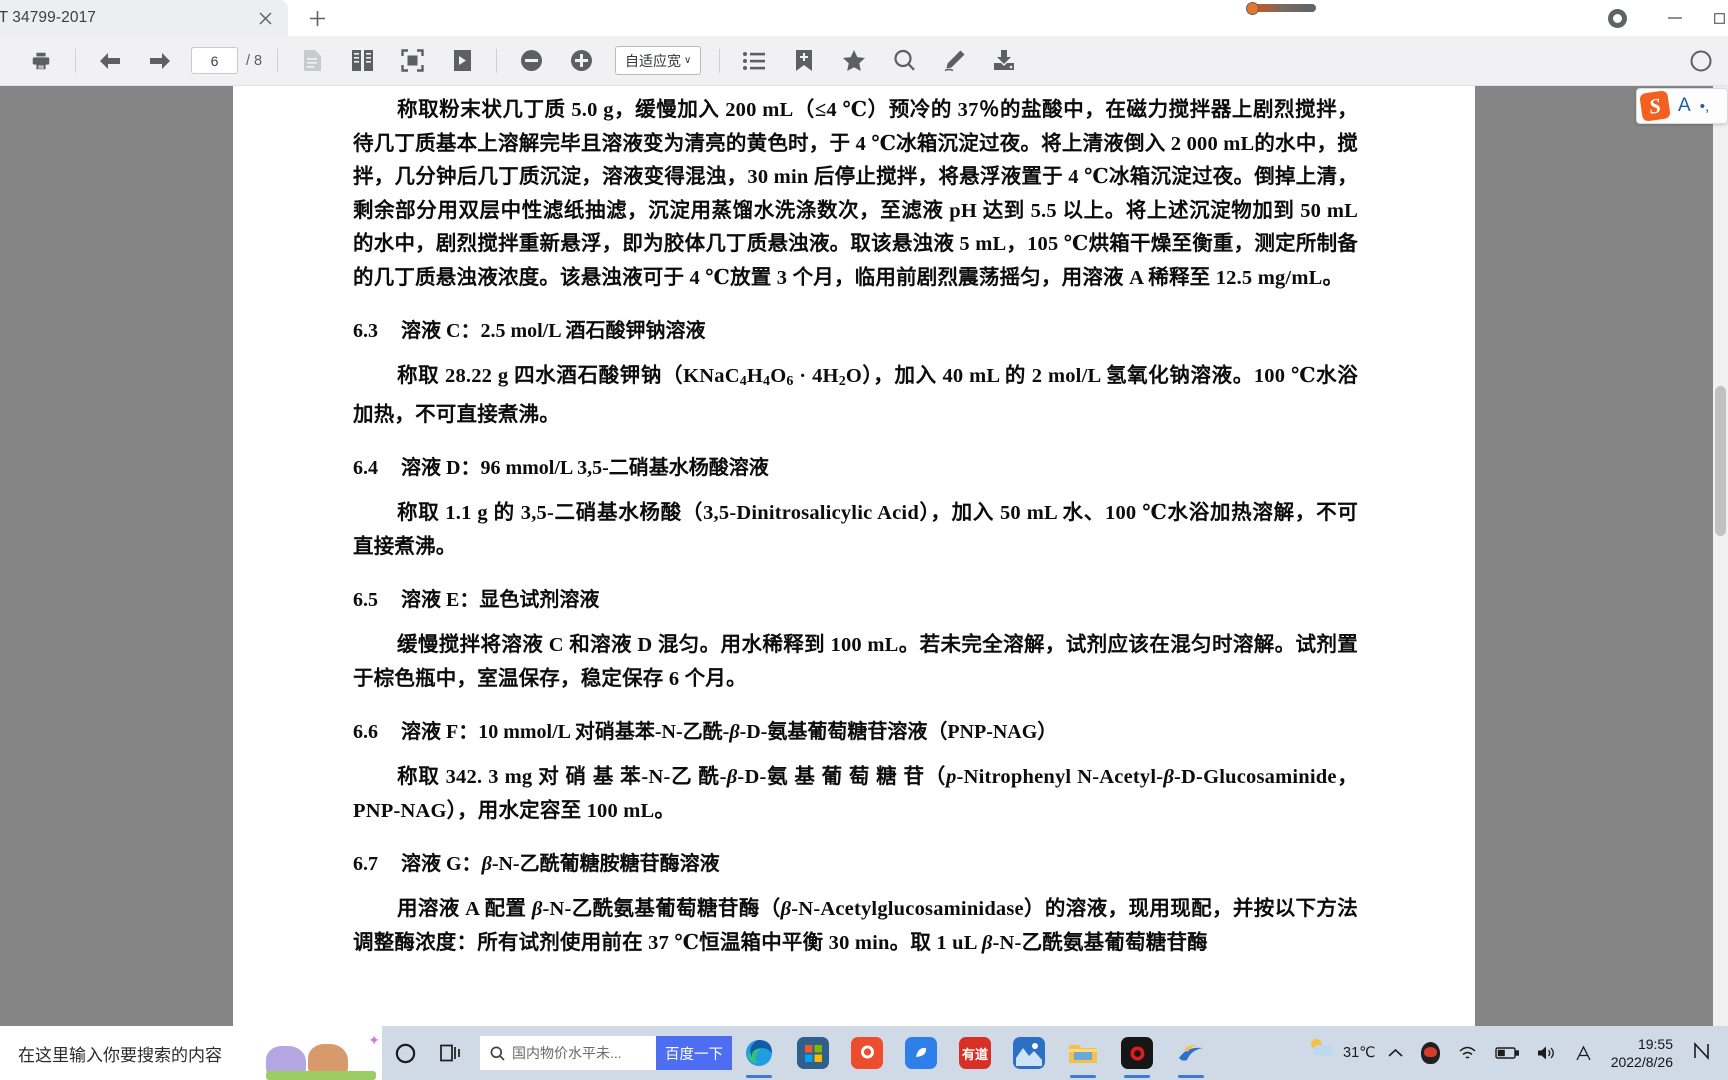  Describe the element at coordinates (312, 61) in the screenshot. I see `single-page-icon` at that location.